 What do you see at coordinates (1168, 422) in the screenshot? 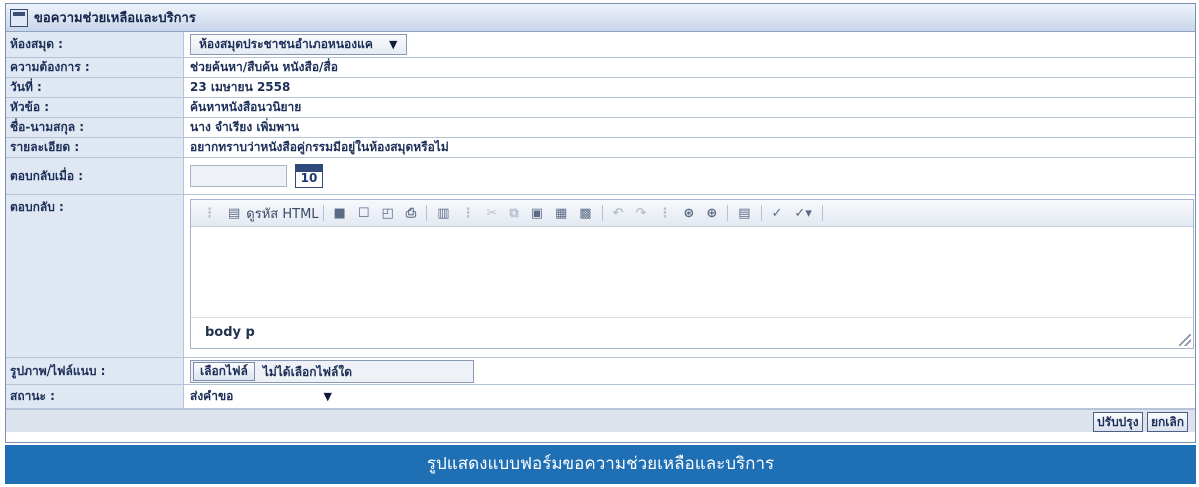
I see `cancel-button: ยกเลิก` at bounding box center [1168, 422].